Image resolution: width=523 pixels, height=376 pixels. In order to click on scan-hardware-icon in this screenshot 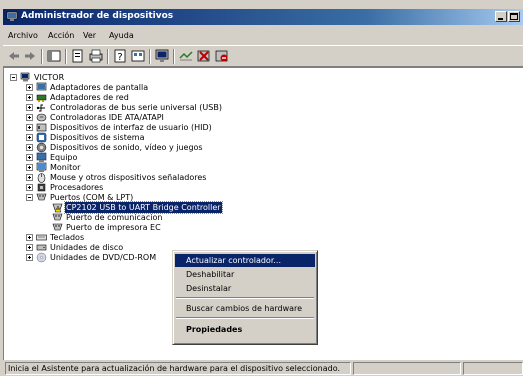, I will do `click(186, 56)`.